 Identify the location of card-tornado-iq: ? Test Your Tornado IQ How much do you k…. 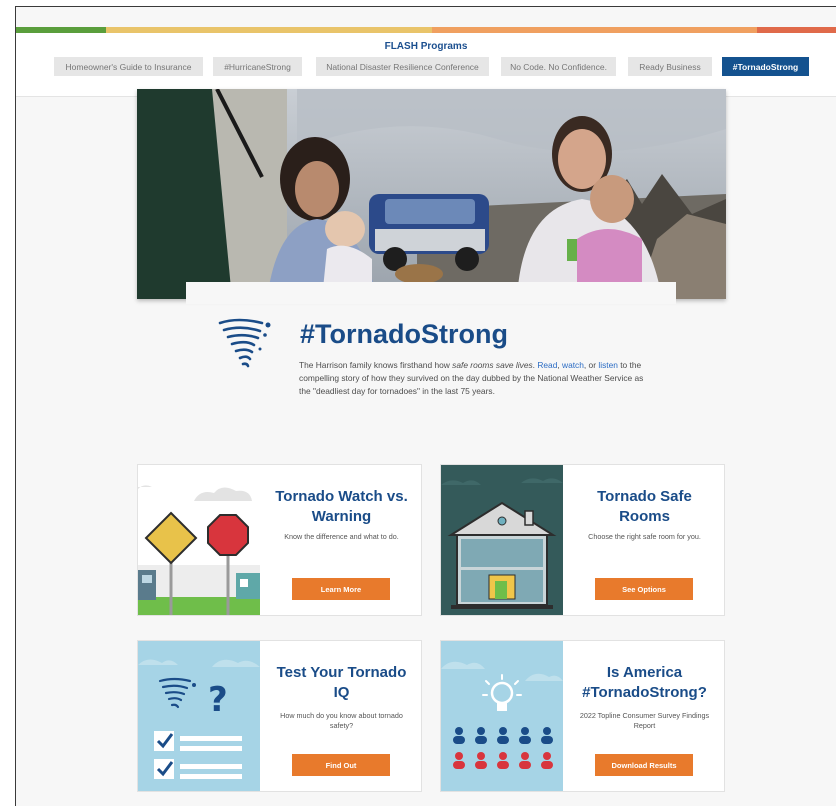
(279, 716).